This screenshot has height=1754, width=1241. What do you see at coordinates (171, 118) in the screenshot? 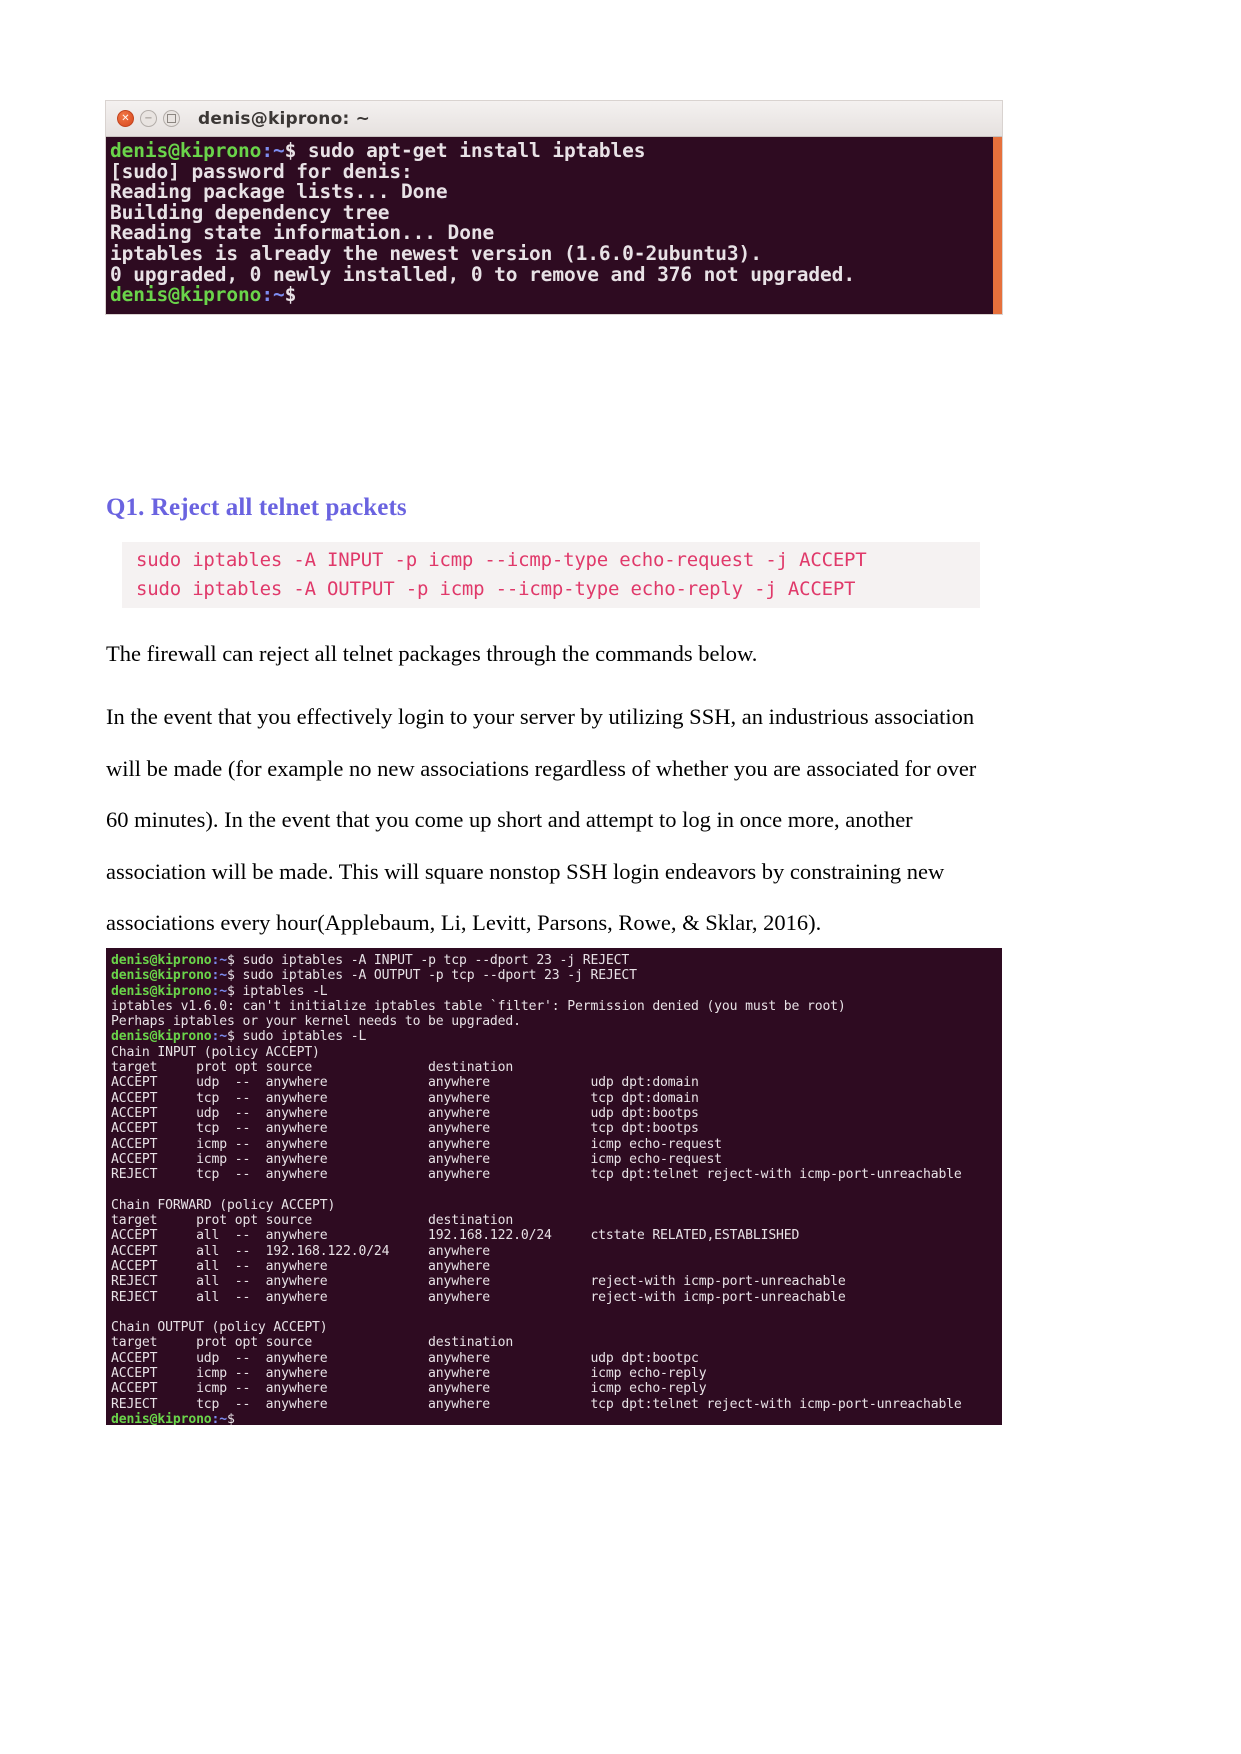
I see `maximize-icon` at bounding box center [171, 118].